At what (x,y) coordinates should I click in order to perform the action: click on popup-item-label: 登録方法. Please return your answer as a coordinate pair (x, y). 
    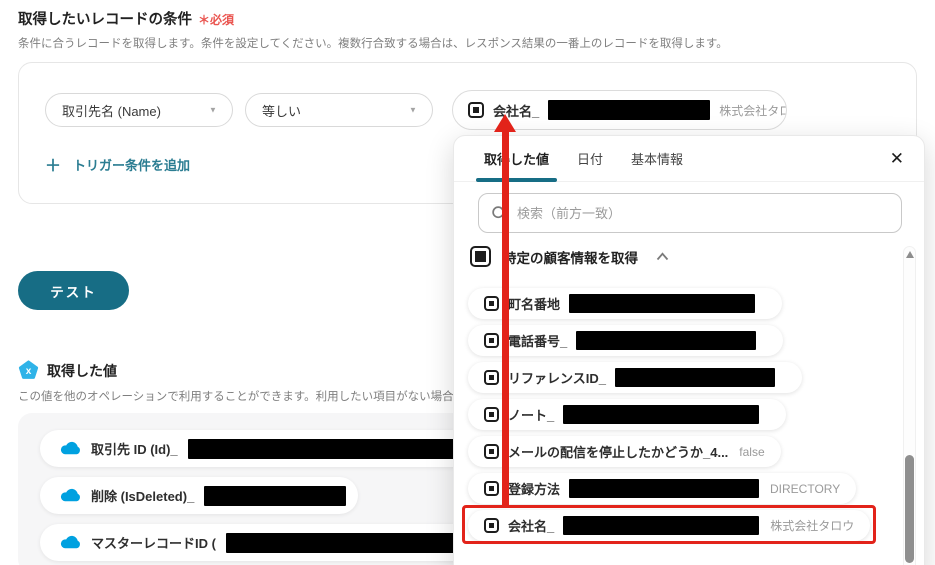
    Looking at the image, I should click on (534, 489).